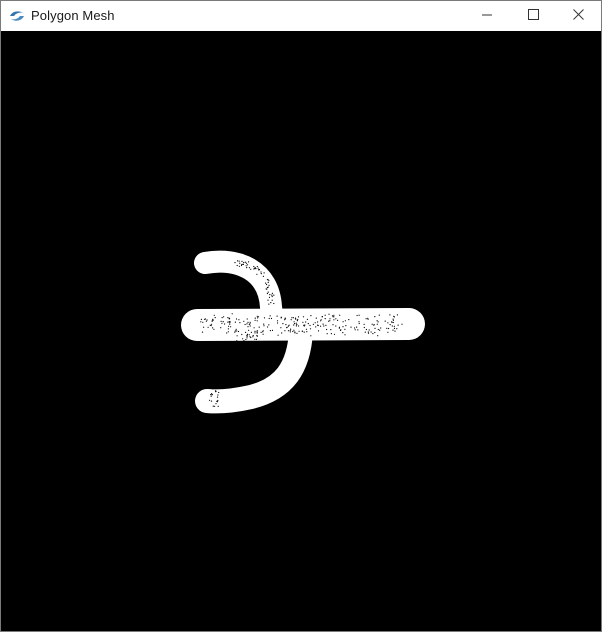 Image resolution: width=602 pixels, height=632 pixels. Describe the element at coordinates (533, 16) in the screenshot. I see `maximize-button` at that location.